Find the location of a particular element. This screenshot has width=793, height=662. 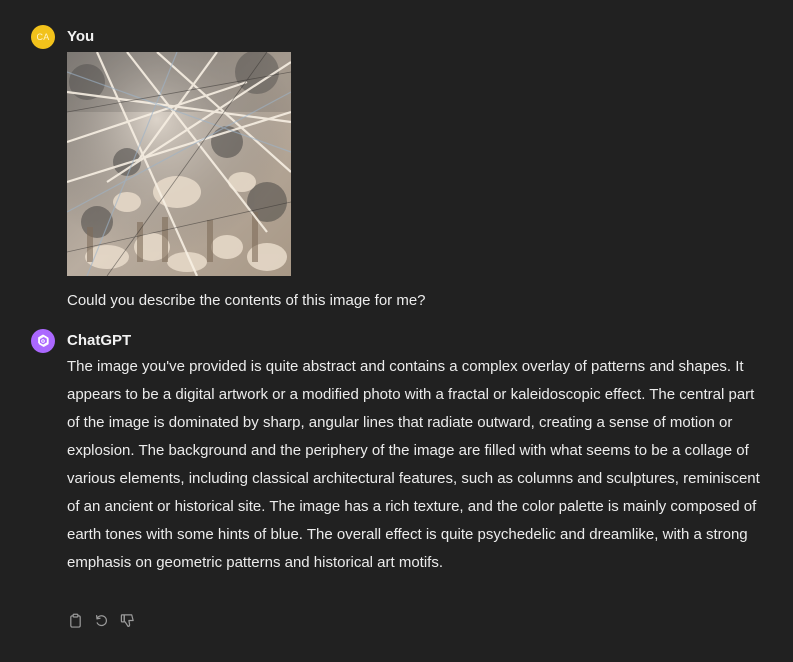

copy-icon is located at coordinates (75, 620).